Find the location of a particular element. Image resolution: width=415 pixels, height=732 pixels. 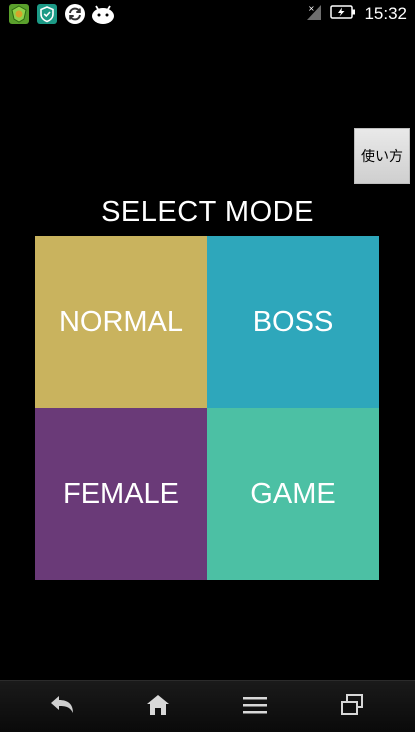

mode-game-label: GAME is located at coordinates (293, 493).